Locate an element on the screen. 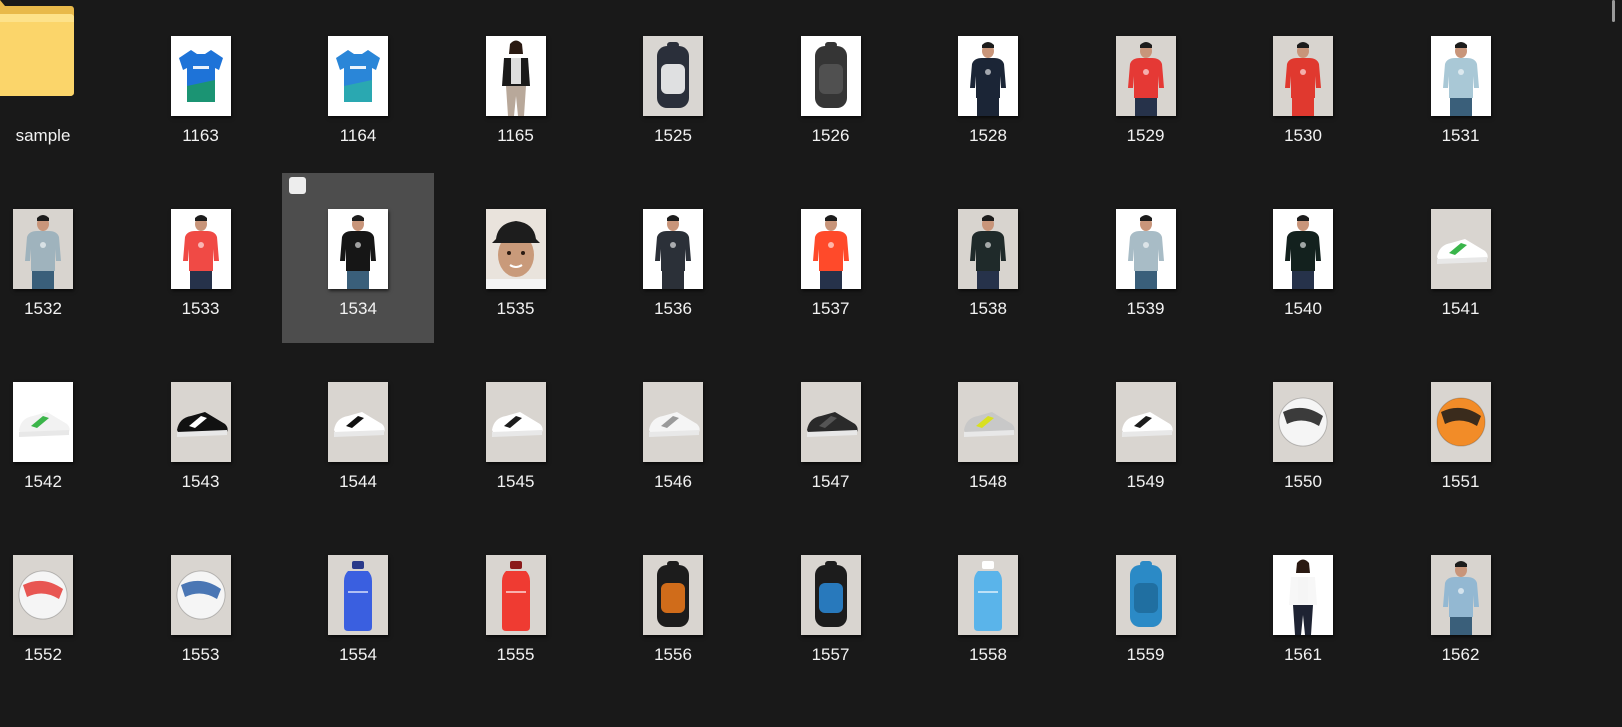 This screenshot has width=1622, height=727. folder-item-sample: sample is located at coordinates (59, 85).